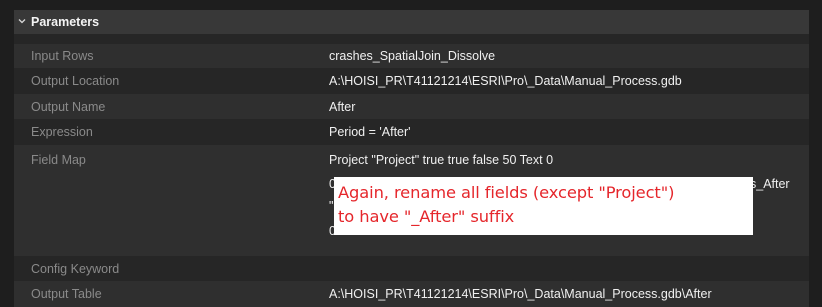 The height and width of the screenshot is (307, 822). What do you see at coordinates (22, 21) in the screenshot?
I see `chevron-down-icon` at bounding box center [22, 21].